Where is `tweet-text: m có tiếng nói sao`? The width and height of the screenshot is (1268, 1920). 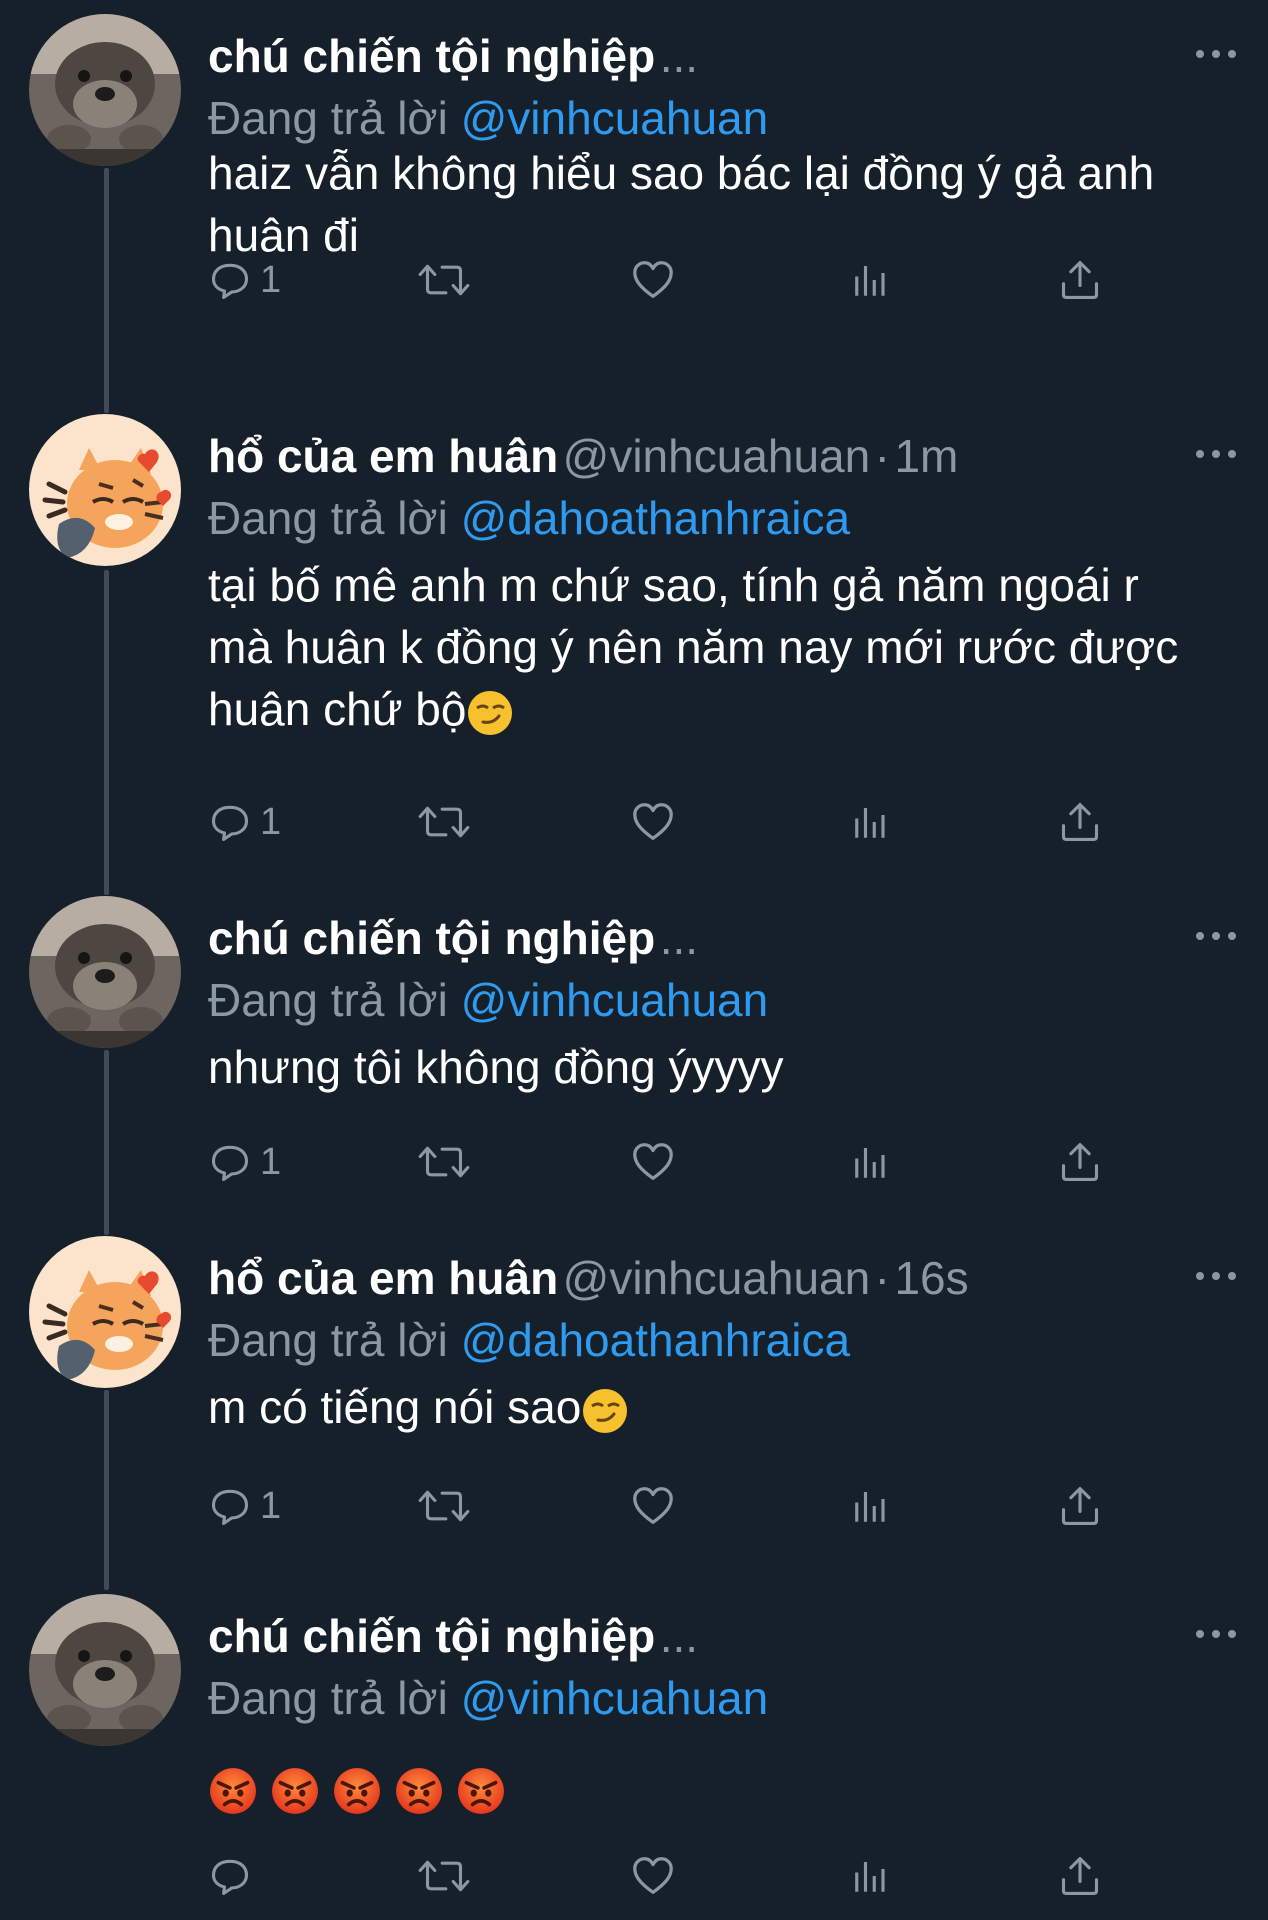 tweet-text: m có tiếng nói sao is located at coordinates (713, 1407).